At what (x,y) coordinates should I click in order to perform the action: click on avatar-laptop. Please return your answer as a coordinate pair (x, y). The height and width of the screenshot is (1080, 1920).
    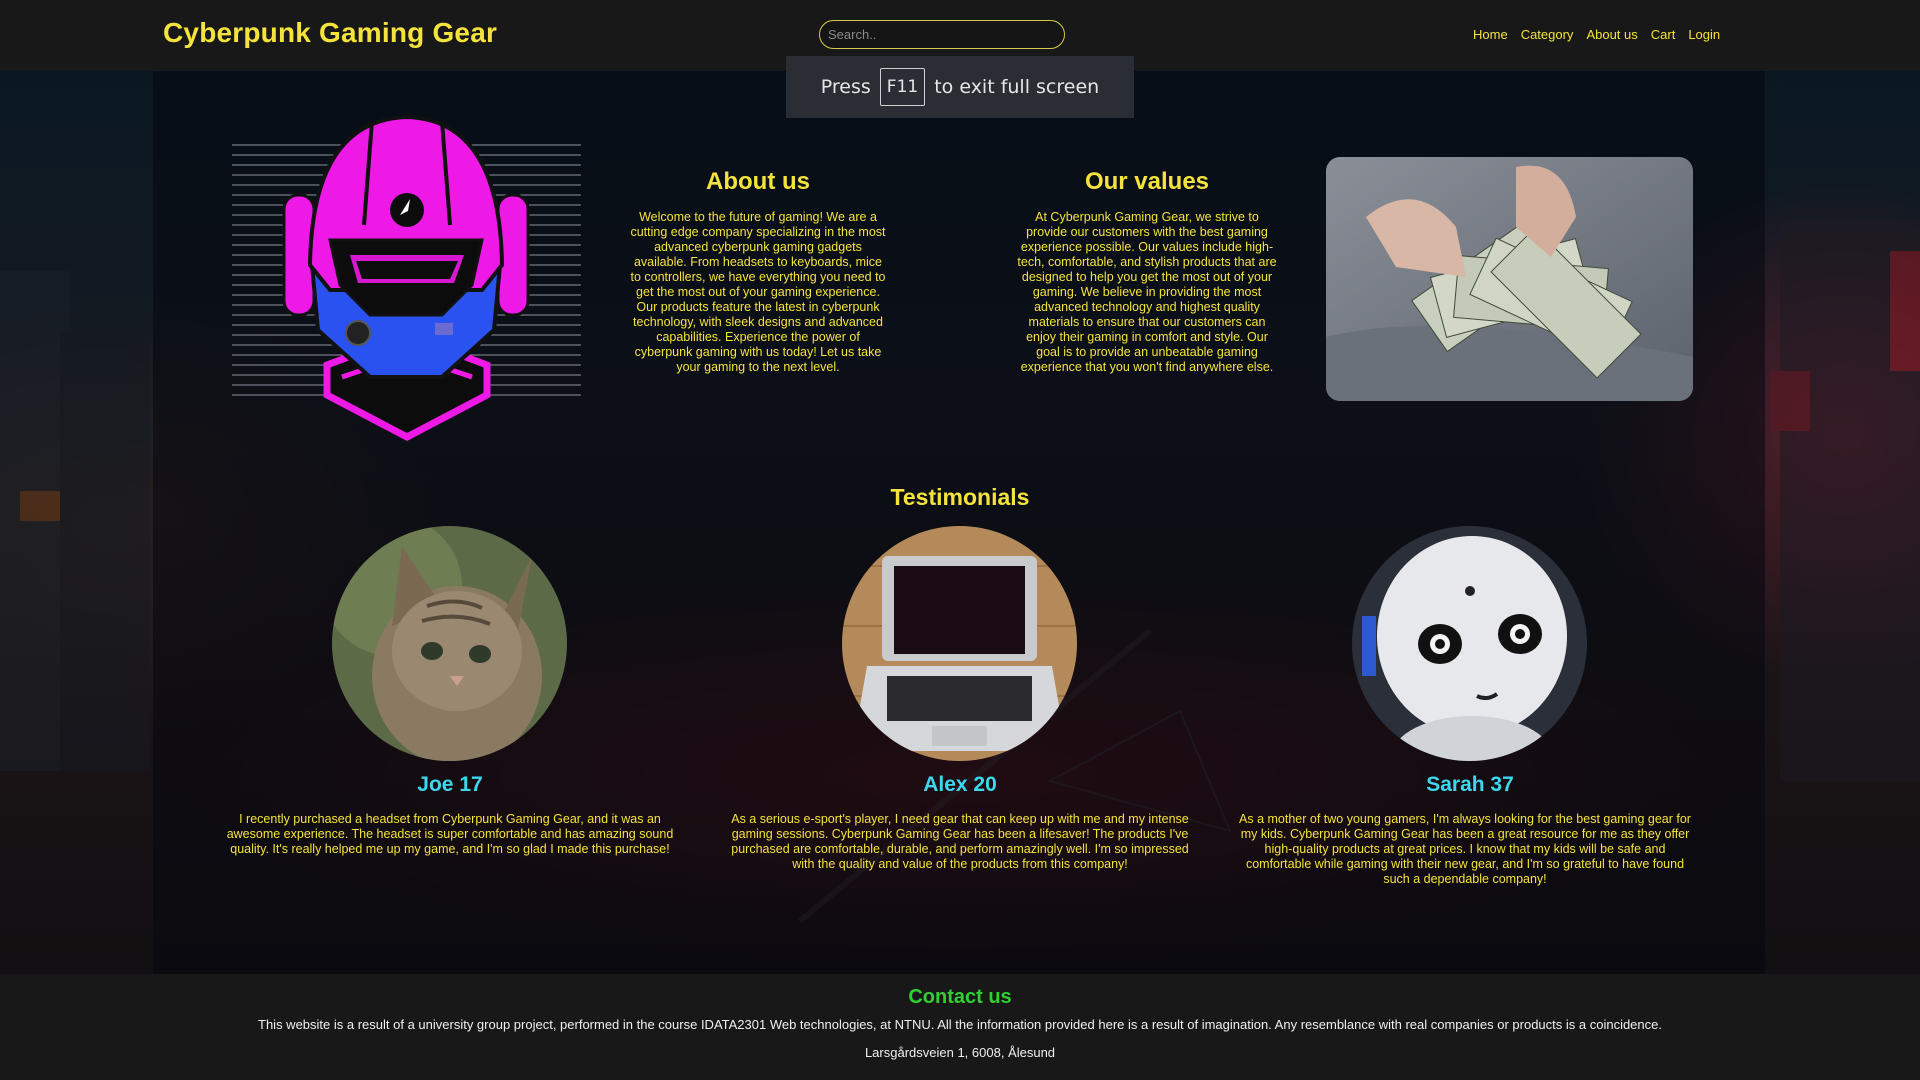
    Looking at the image, I should click on (959, 643).